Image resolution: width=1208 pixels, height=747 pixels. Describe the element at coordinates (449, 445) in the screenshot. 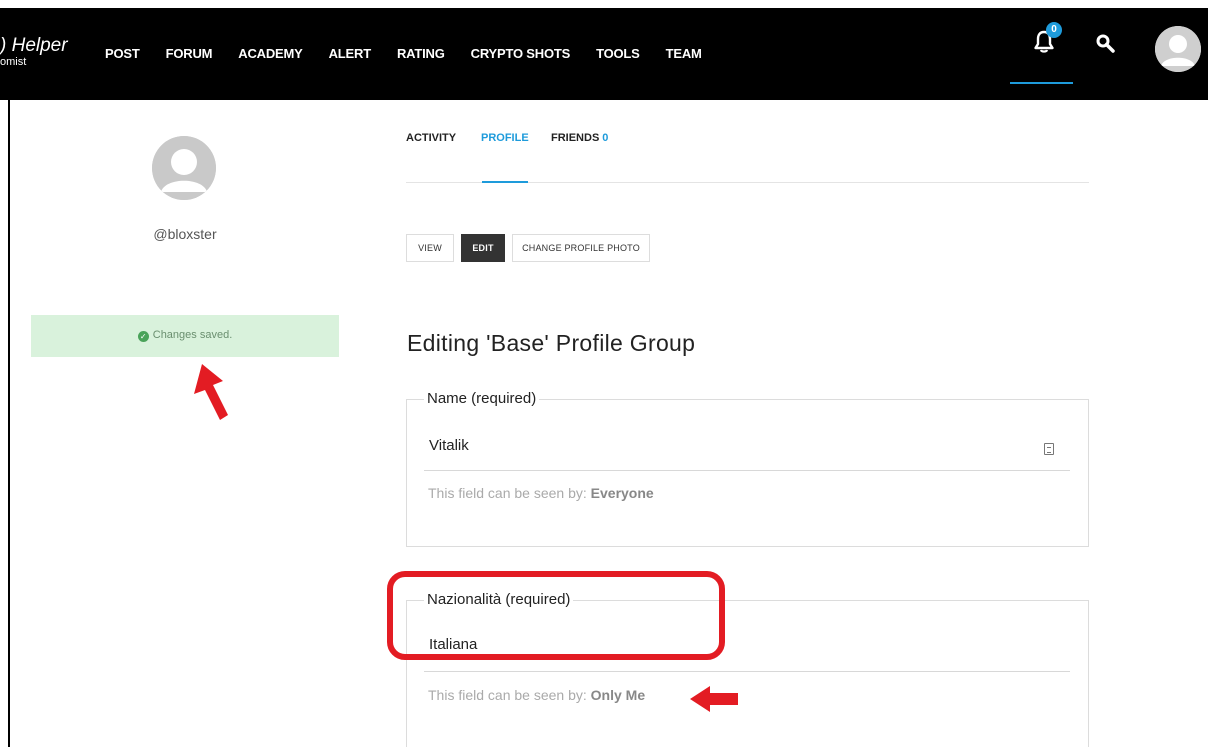

I see `name-field: Vitalik` at that location.